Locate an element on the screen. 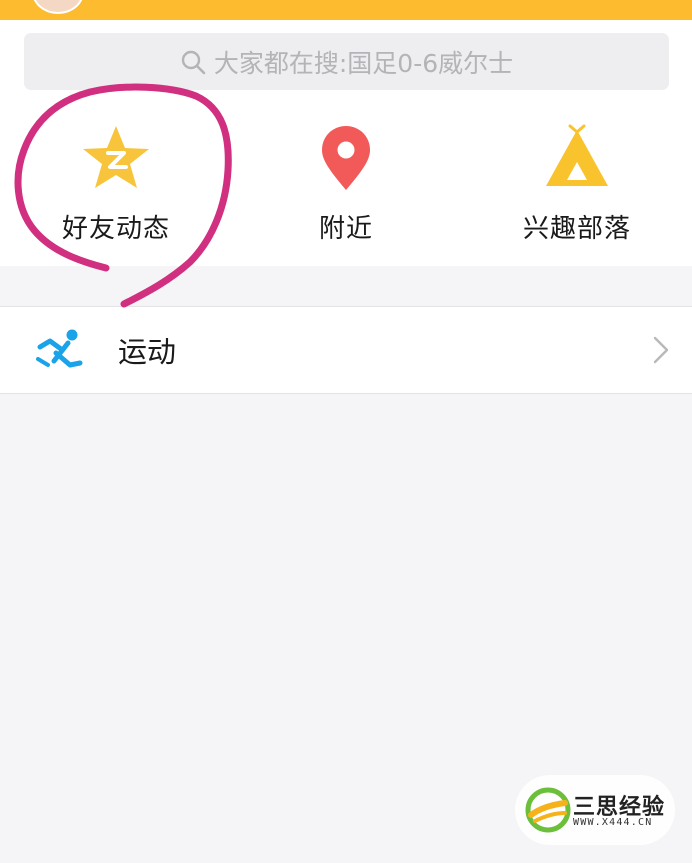  search-bar: 大家都在搜:国足0-6威尔士 is located at coordinates (346, 61).